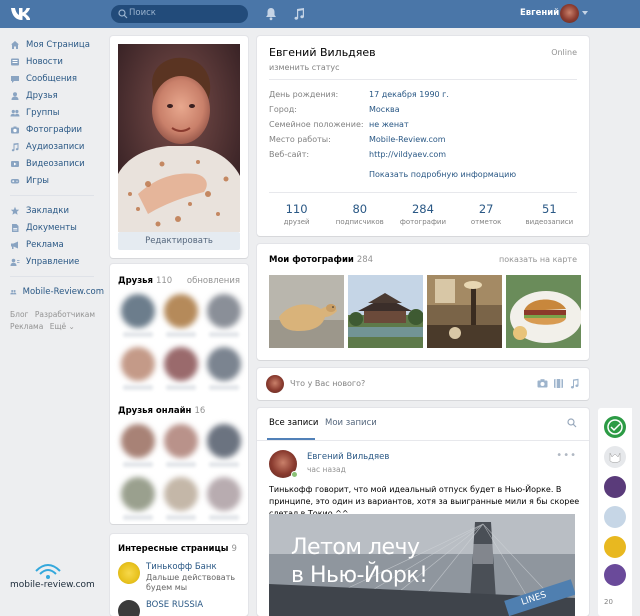  What do you see at coordinates (538, 259) in the screenshot?
I see `show-on-map-link: показать на карте` at bounding box center [538, 259].